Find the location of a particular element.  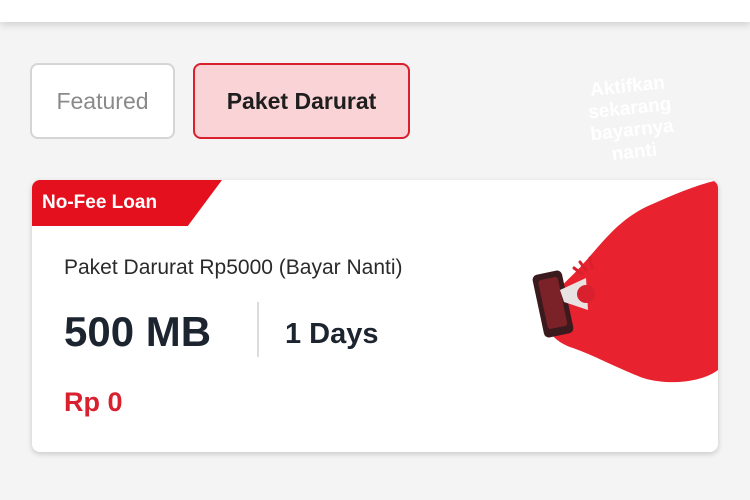

no-fee-loan-badge: No-Fee Loan is located at coordinates (127, 203).